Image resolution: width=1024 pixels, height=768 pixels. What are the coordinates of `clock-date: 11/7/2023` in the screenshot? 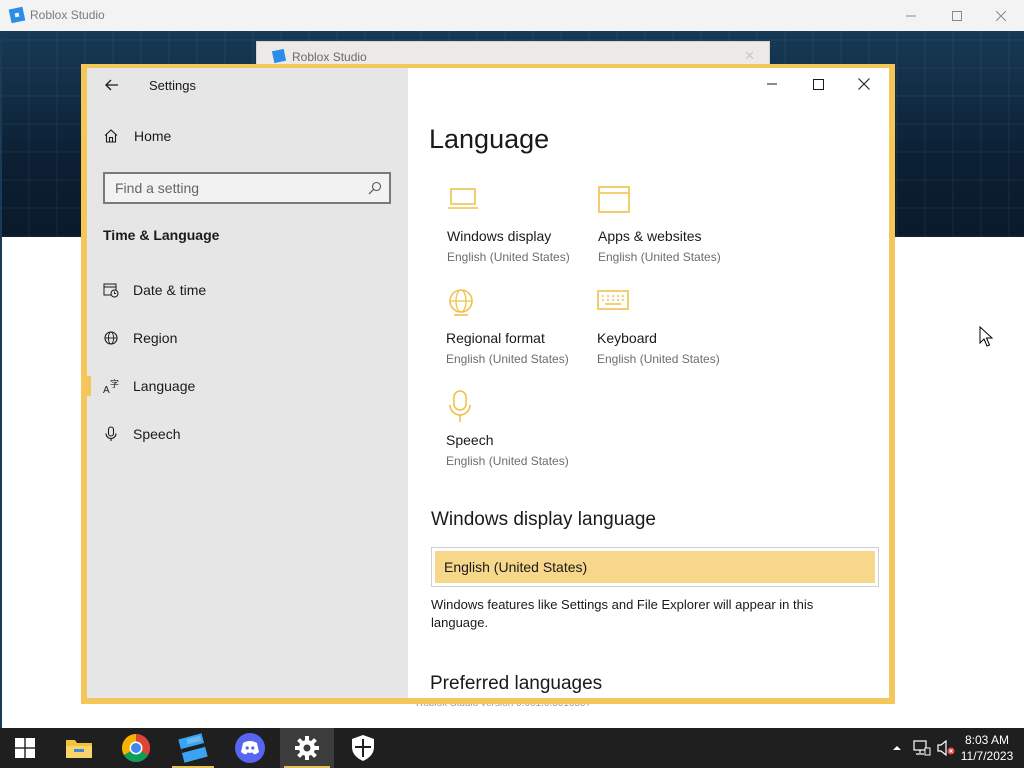 It's located at (987, 756).